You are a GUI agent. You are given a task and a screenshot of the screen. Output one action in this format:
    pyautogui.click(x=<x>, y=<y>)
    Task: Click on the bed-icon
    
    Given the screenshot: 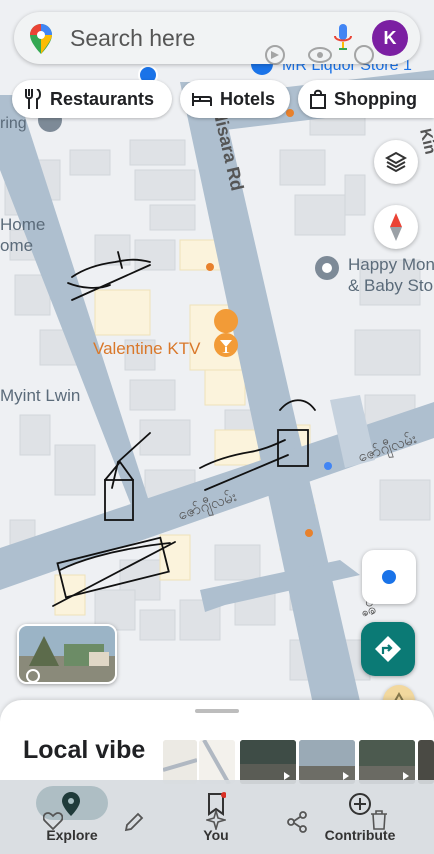 What is the action you would take?
    pyautogui.click(x=202, y=99)
    